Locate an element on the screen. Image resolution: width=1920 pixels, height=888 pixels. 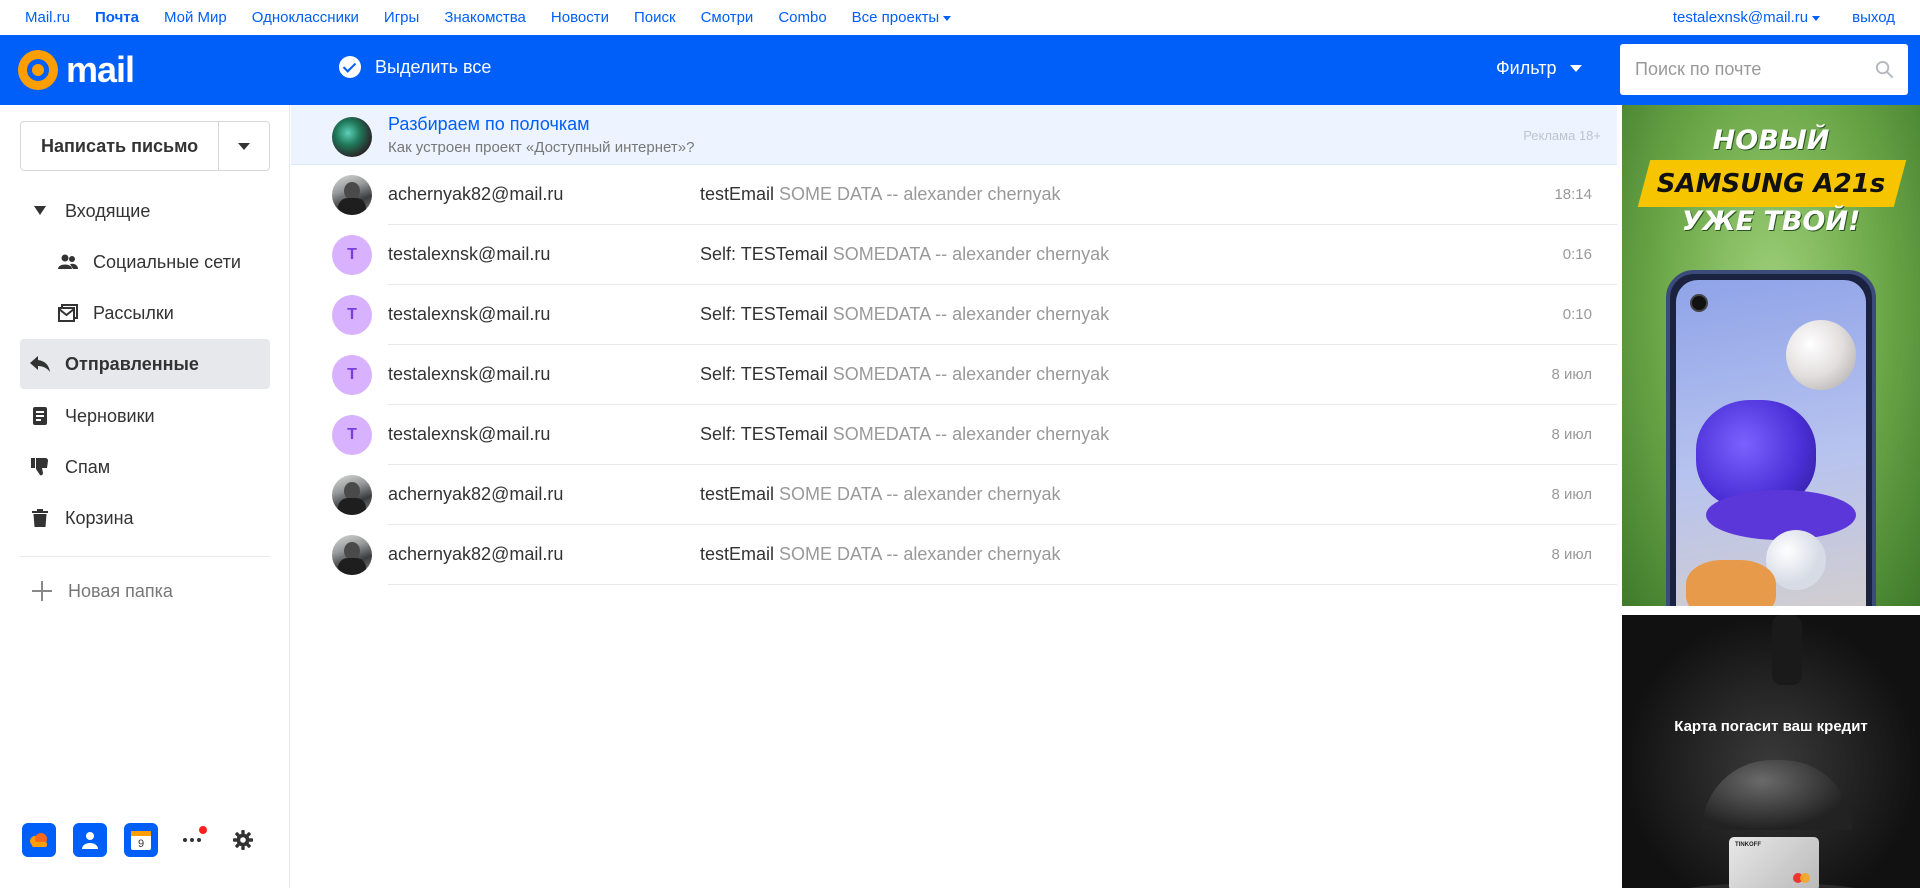
contacts-app-button is located at coordinates (90, 840).